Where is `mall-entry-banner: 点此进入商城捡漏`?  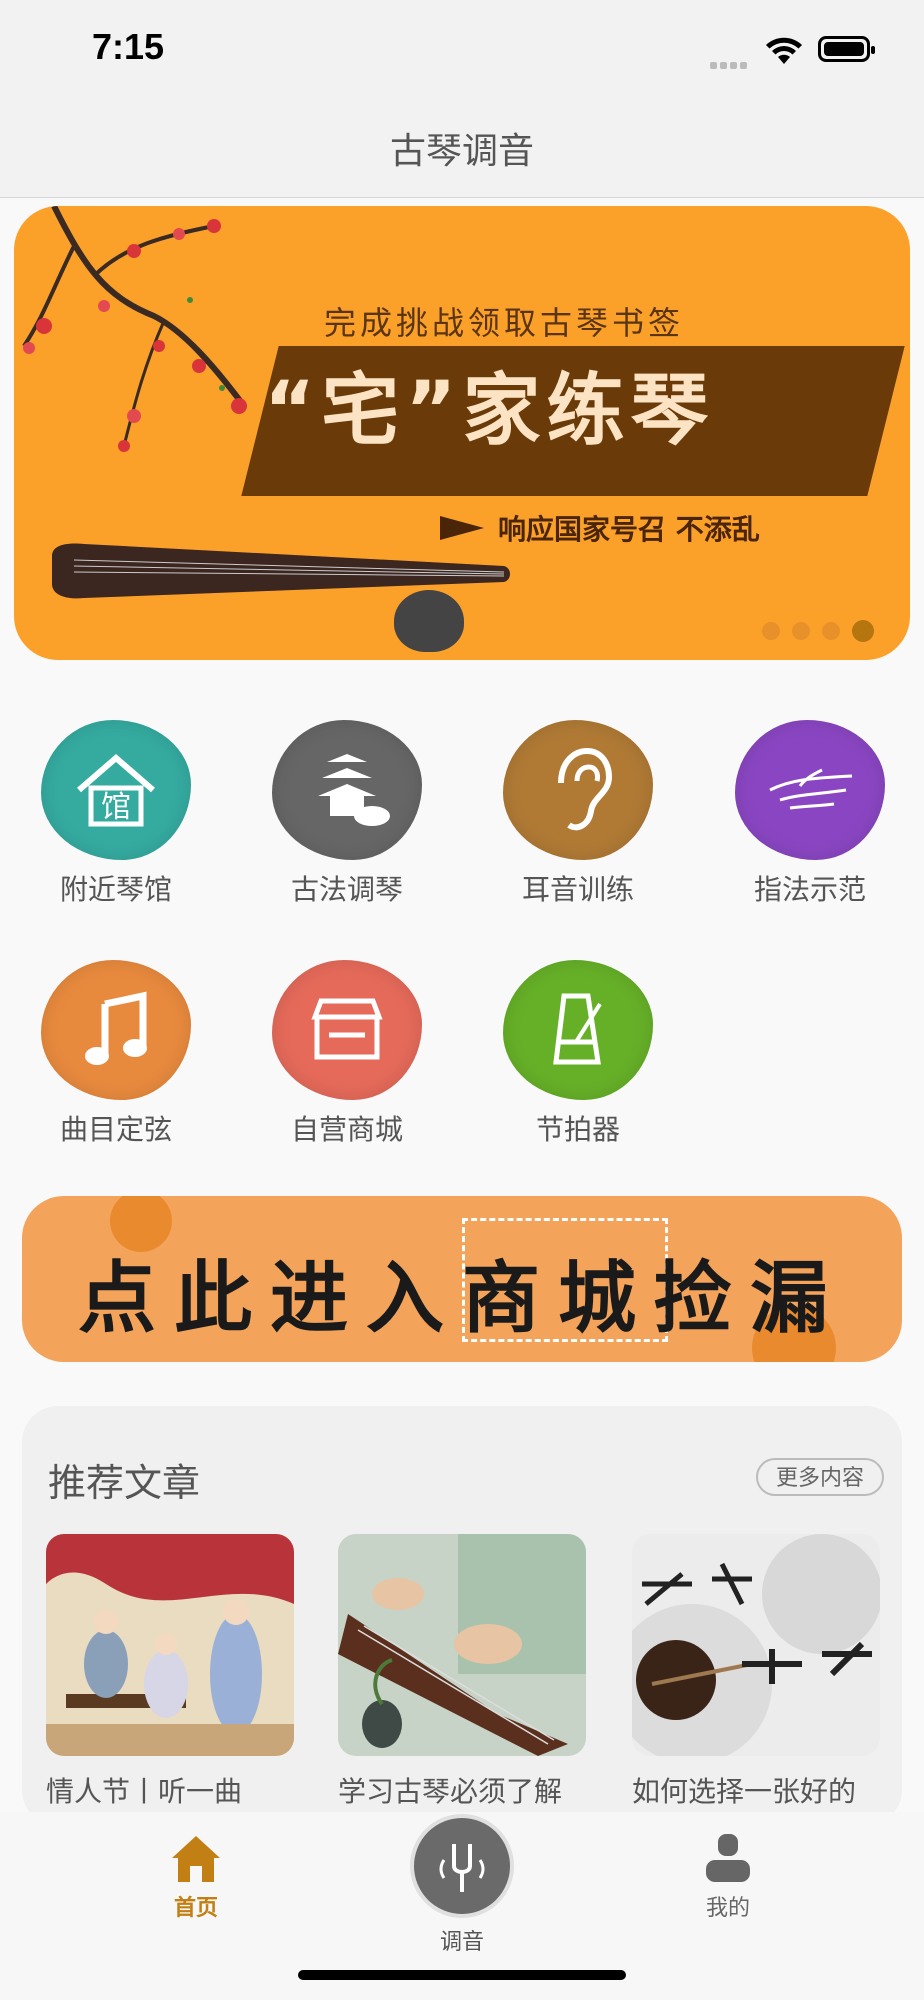 mall-entry-banner: 点此进入商城捡漏 is located at coordinates (462, 1279).